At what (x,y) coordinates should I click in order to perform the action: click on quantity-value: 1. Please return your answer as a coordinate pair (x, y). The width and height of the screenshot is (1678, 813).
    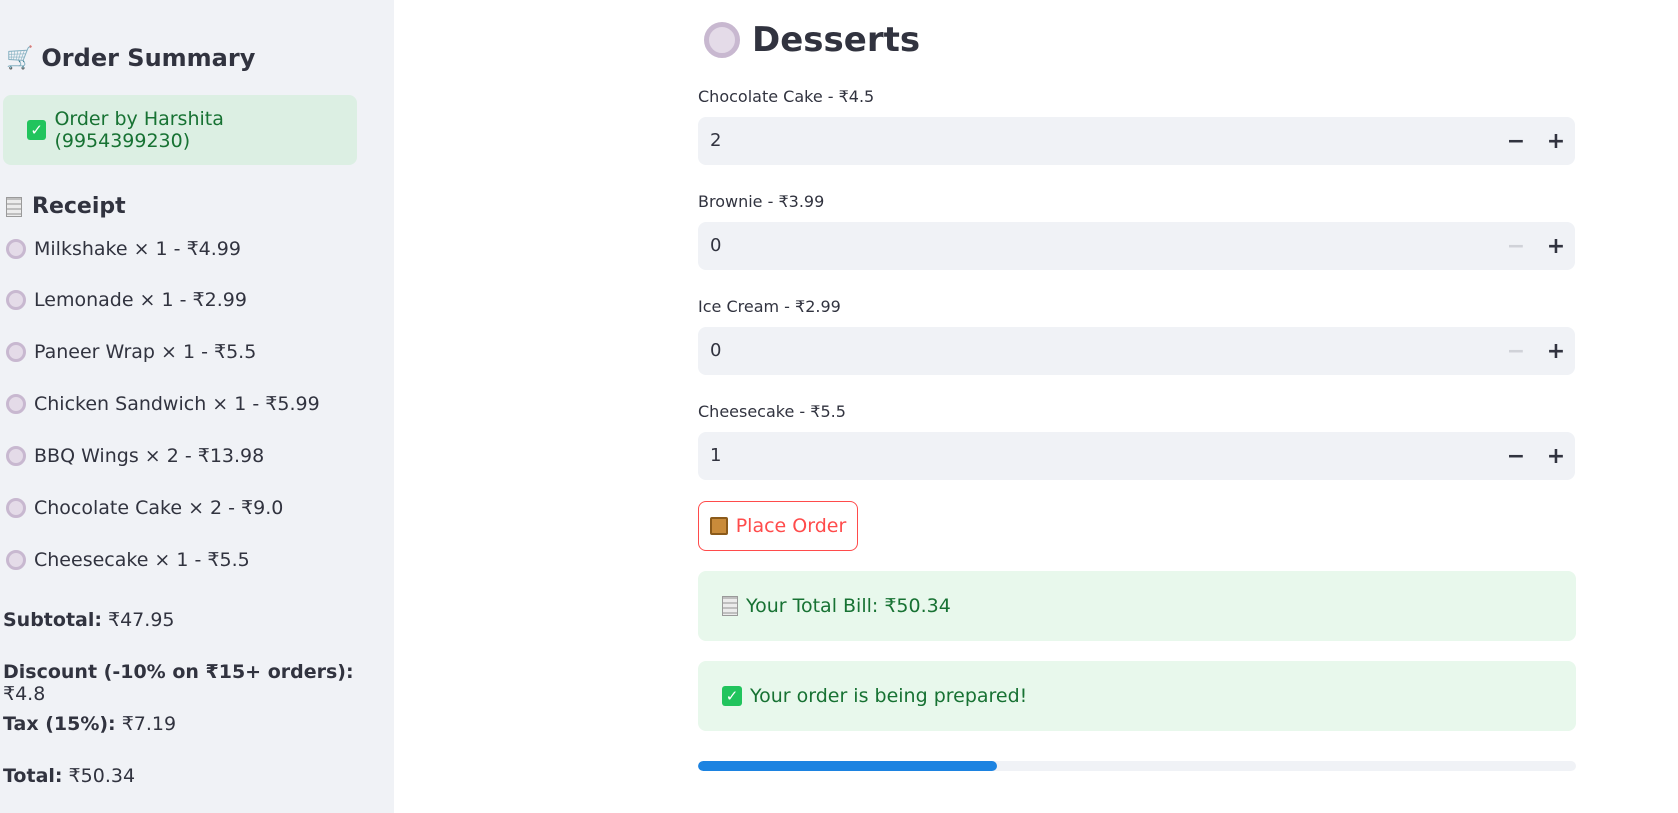
    Looking at the image, I should click on (715, 455).